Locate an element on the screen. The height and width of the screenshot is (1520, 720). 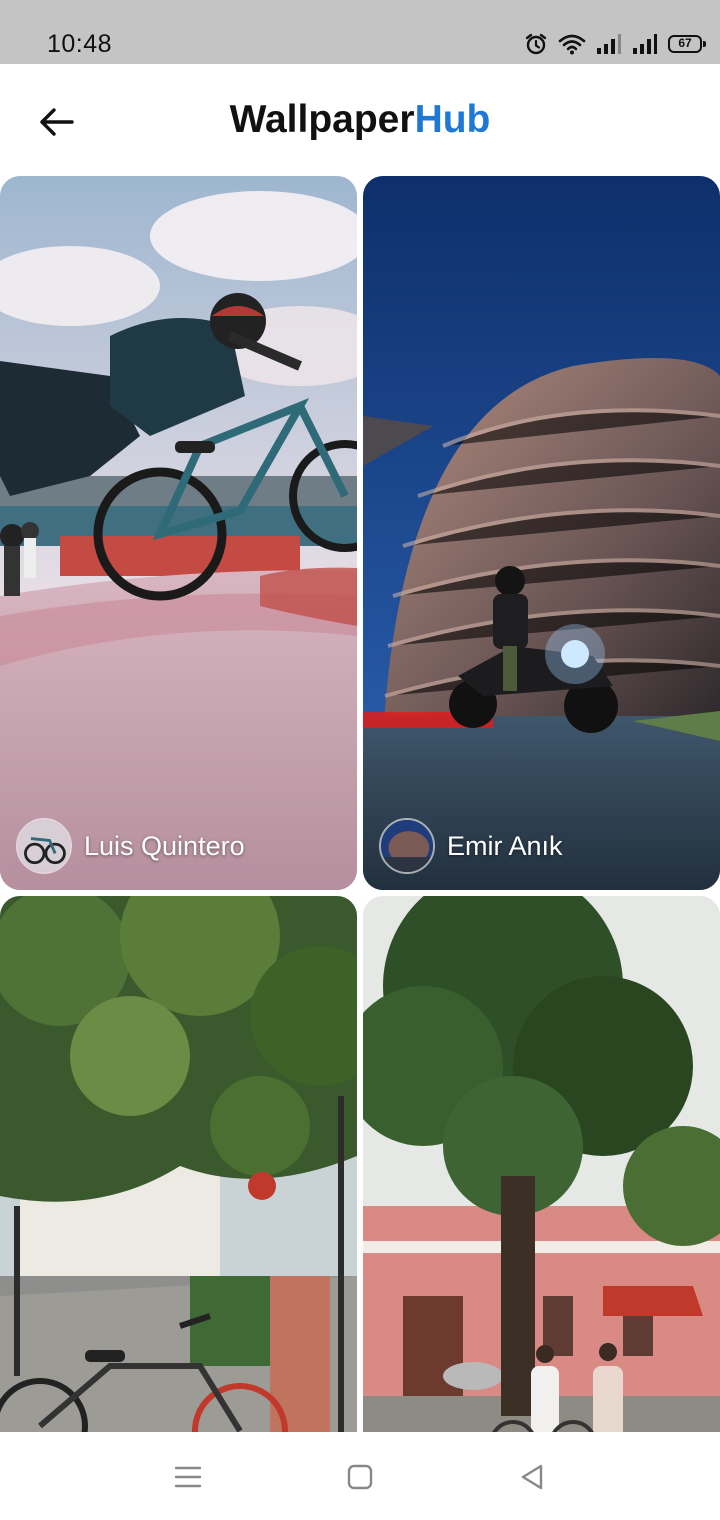
home-button is located at coordinates (360, 1477).